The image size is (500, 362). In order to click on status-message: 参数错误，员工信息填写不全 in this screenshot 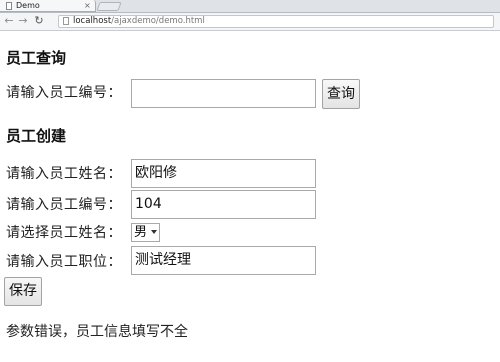, I will do `click(97, 332)`.